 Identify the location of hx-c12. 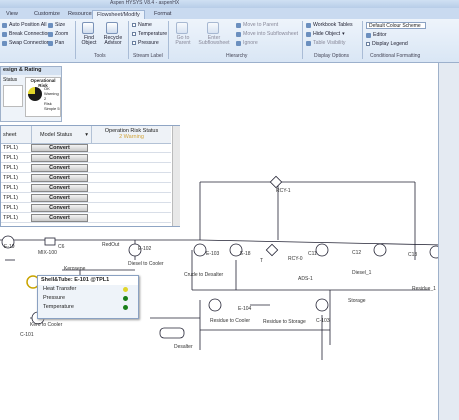
(322, 250).